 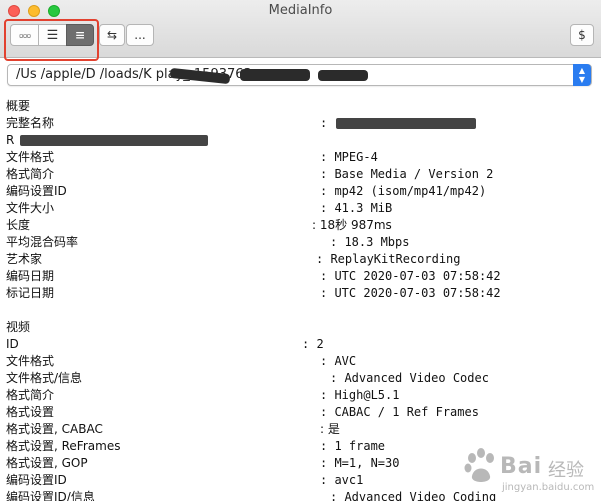 What do you see at coordinates (253, 276) in the screenshot?
I see `info-row: 编码日期 : UTC 2020-07-03 07:58:42` at bounding box center [253, 276].